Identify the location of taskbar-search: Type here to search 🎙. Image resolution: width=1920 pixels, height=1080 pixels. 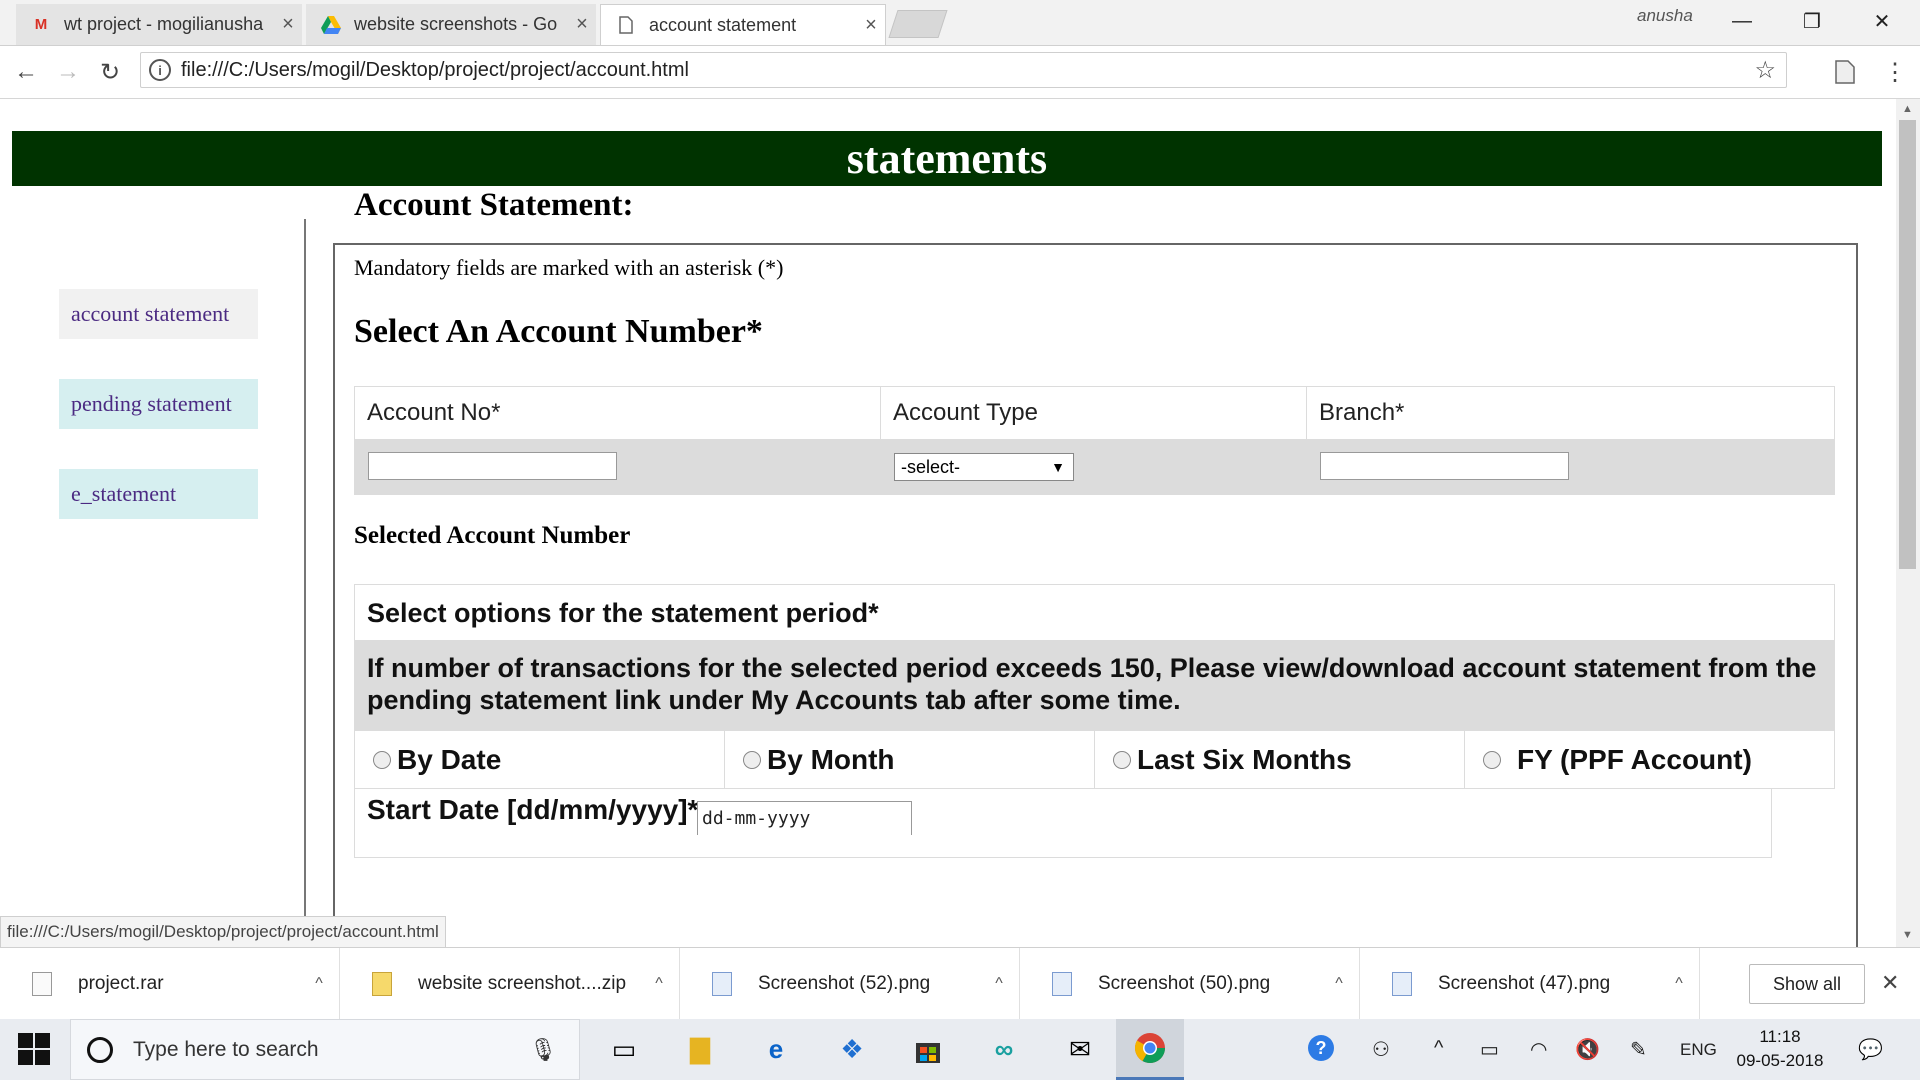
(325, 1049).